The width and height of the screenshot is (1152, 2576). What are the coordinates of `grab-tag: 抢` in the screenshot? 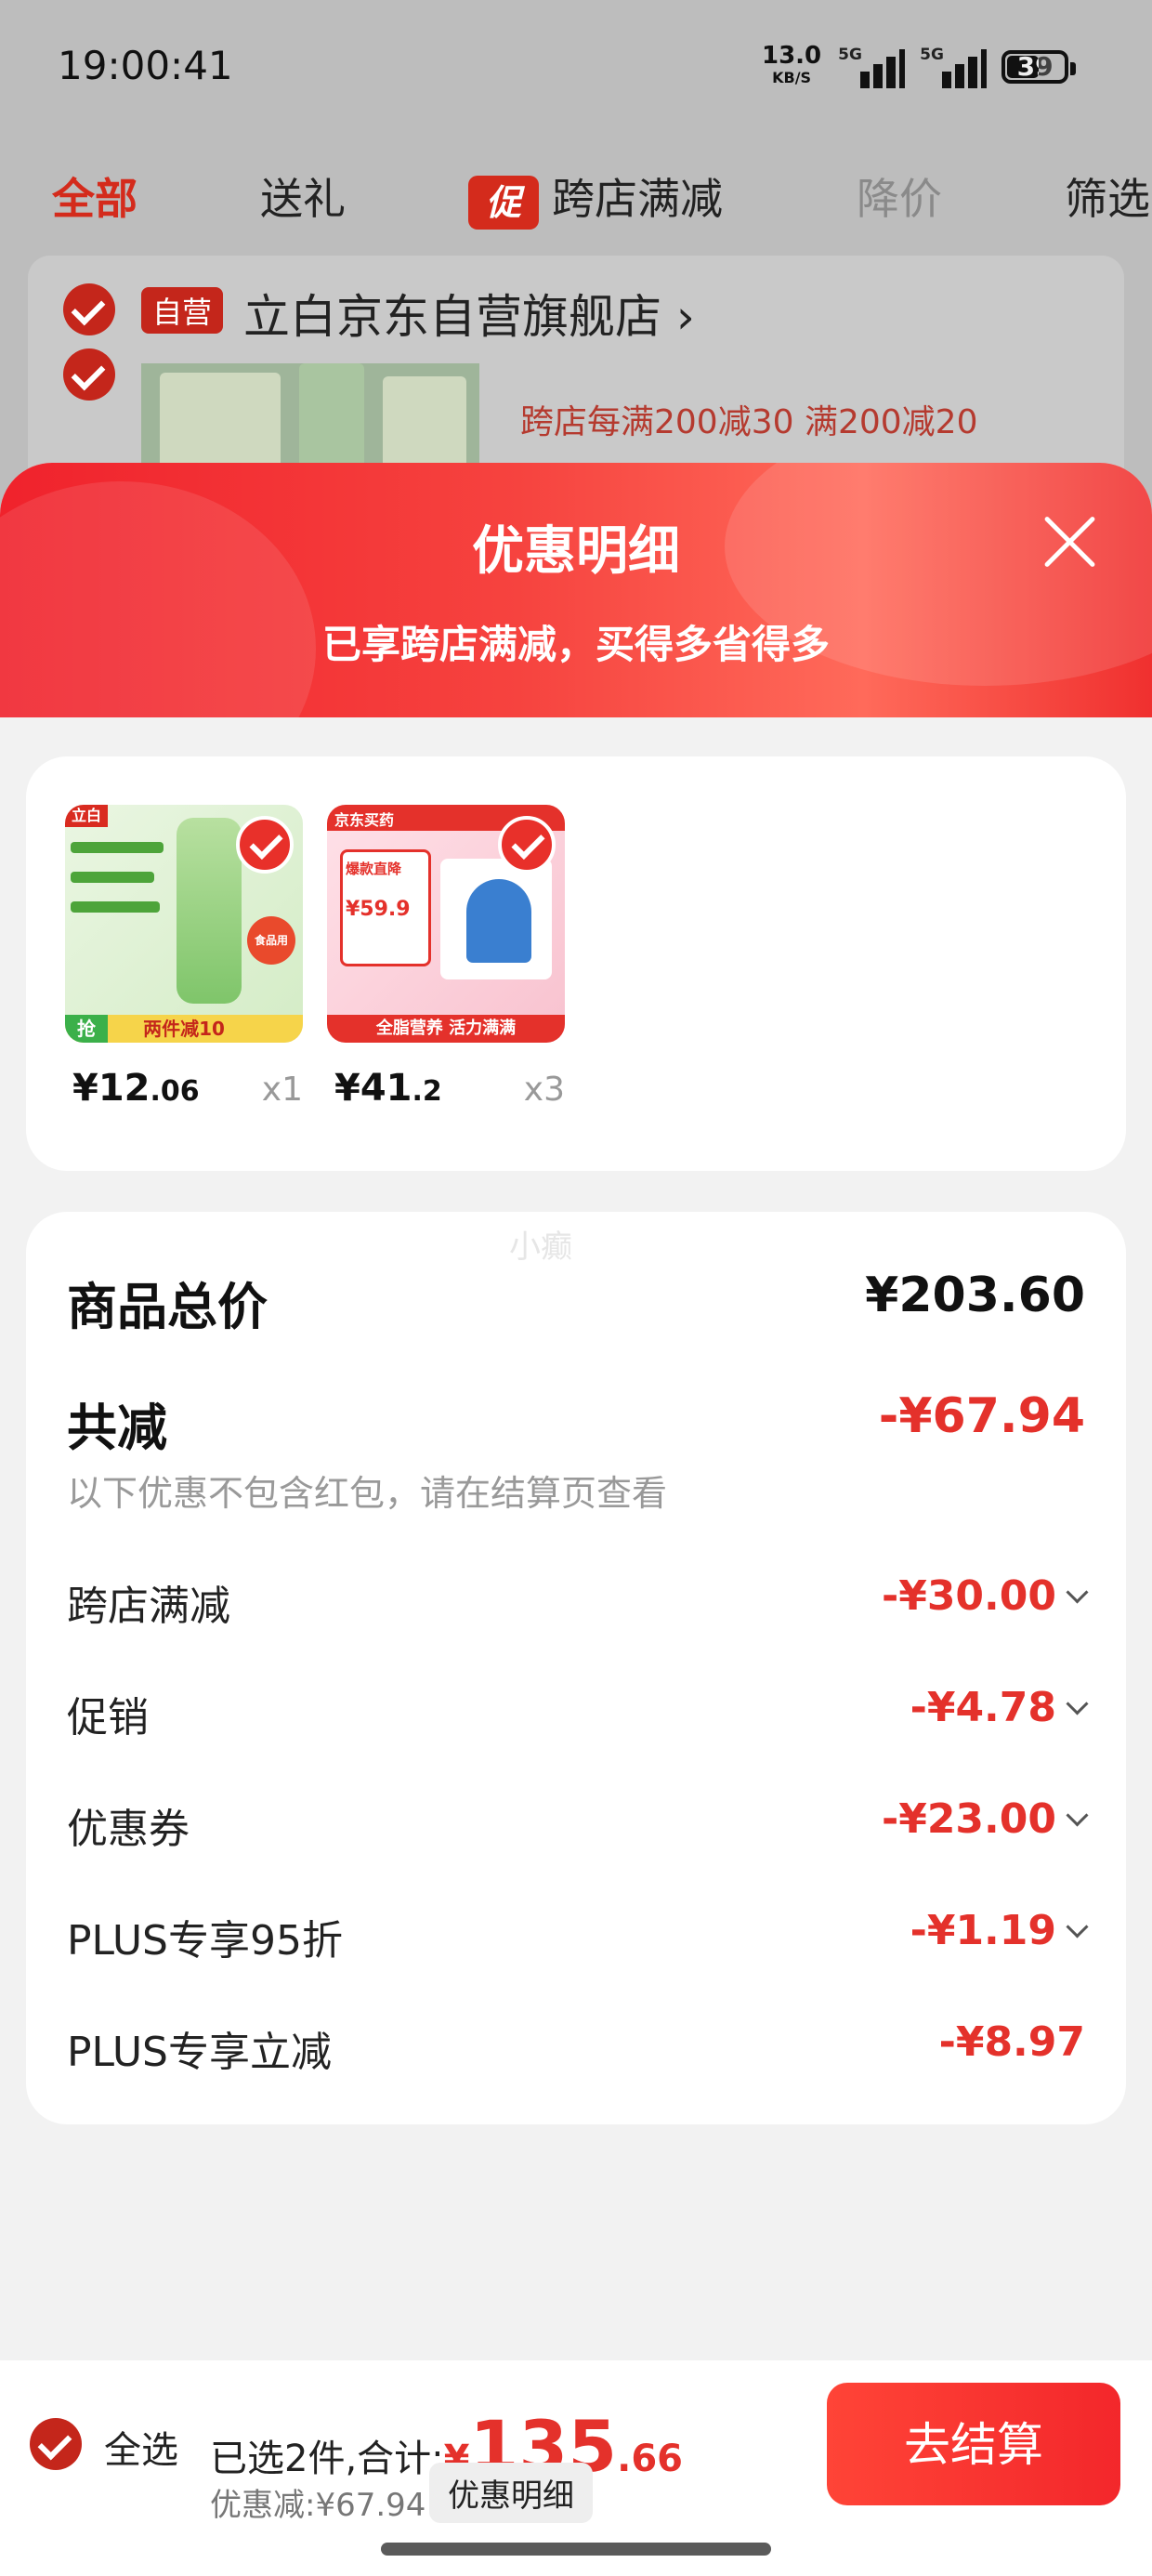 It's located at (86, 1029).